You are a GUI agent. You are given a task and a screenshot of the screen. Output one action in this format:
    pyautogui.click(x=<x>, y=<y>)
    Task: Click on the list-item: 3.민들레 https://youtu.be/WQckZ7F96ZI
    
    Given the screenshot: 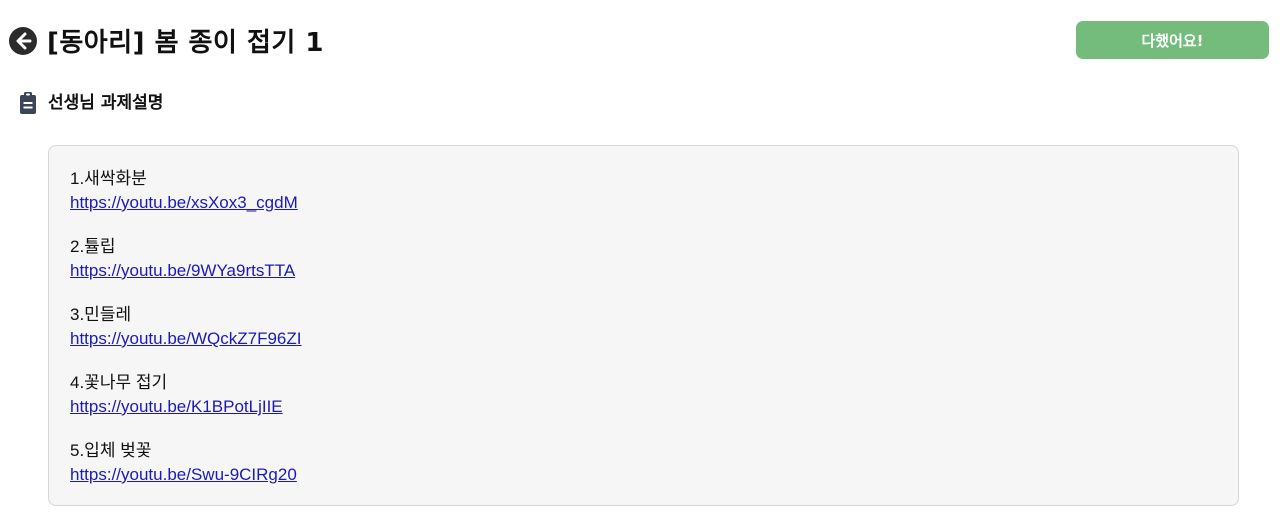 What is the action you would take?
    pyautogui.click(x=643, y=327)
    